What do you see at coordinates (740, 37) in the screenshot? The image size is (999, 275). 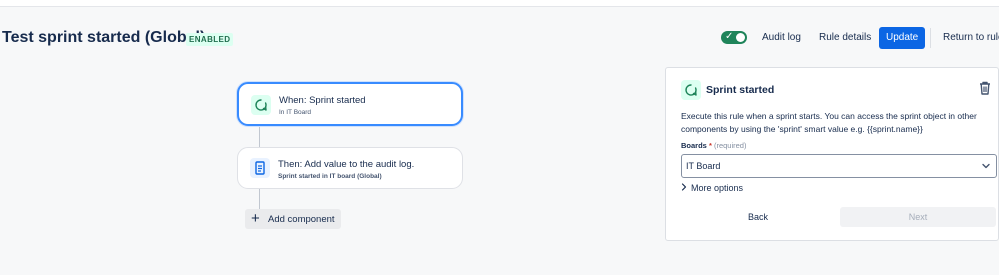 I see `toggle-knob` at bounding box center [740, 37].